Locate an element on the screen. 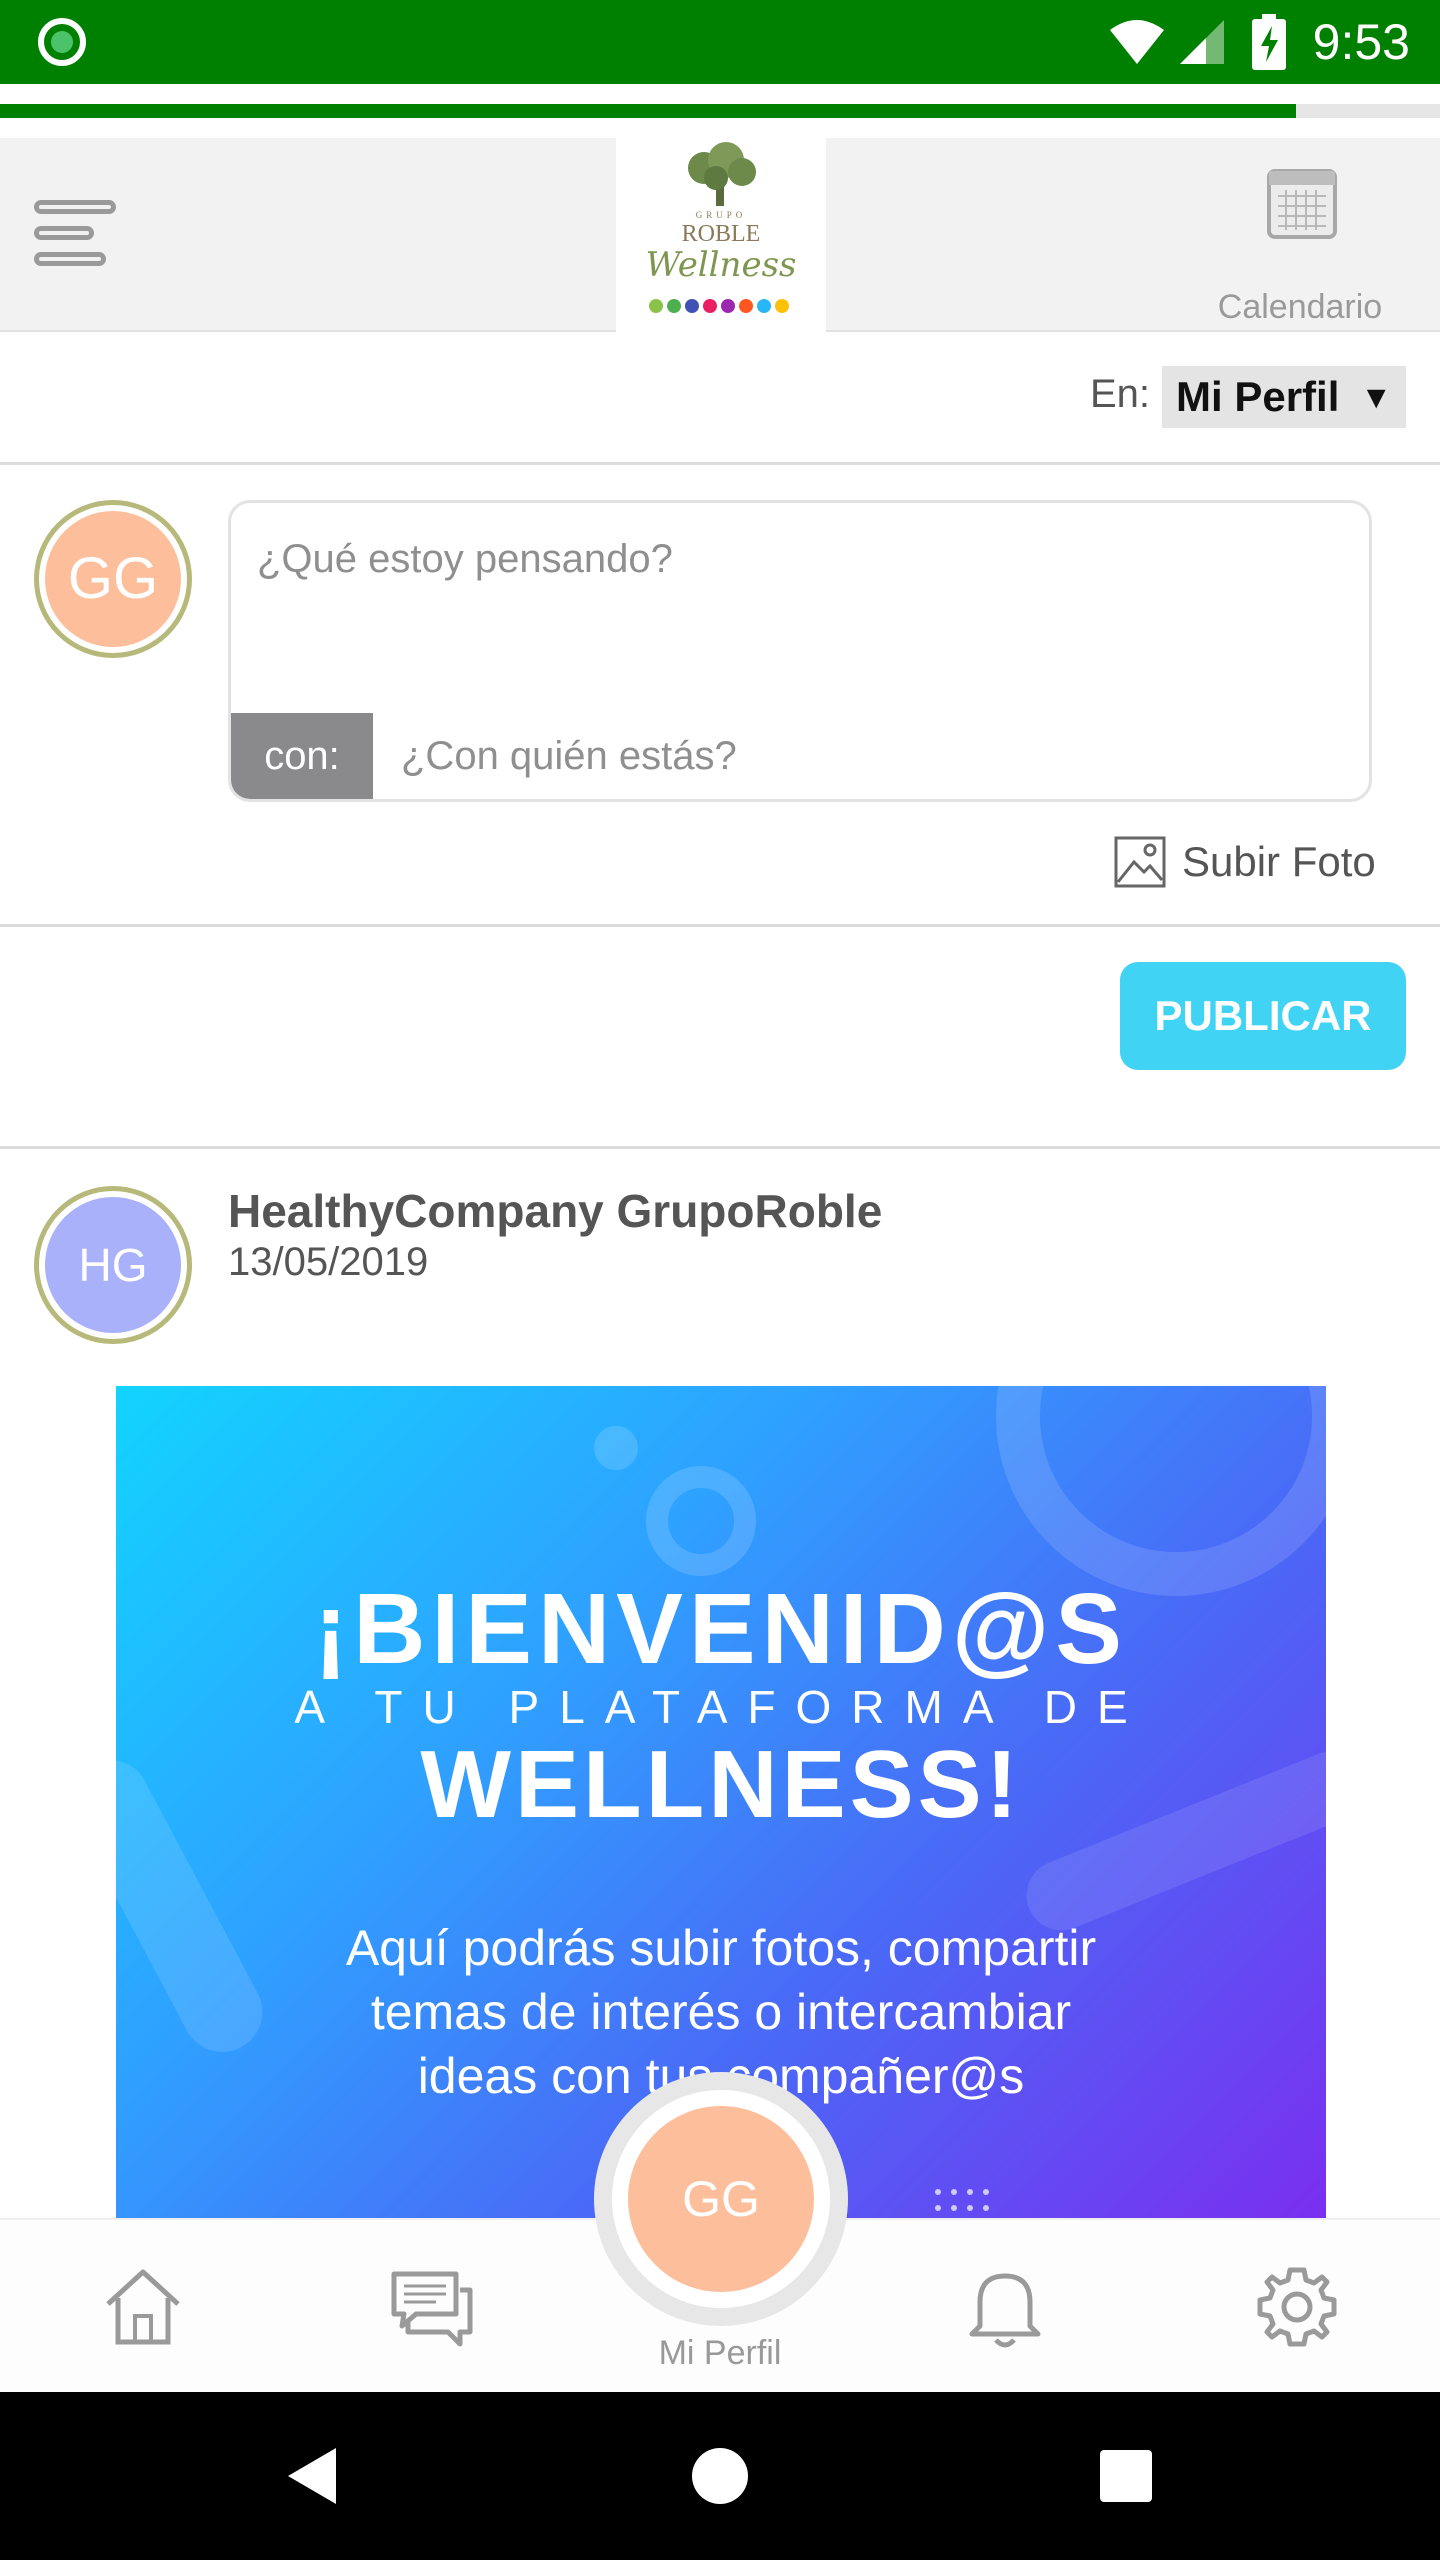  composer-avatar: GG is located at coordinates (113, 579).